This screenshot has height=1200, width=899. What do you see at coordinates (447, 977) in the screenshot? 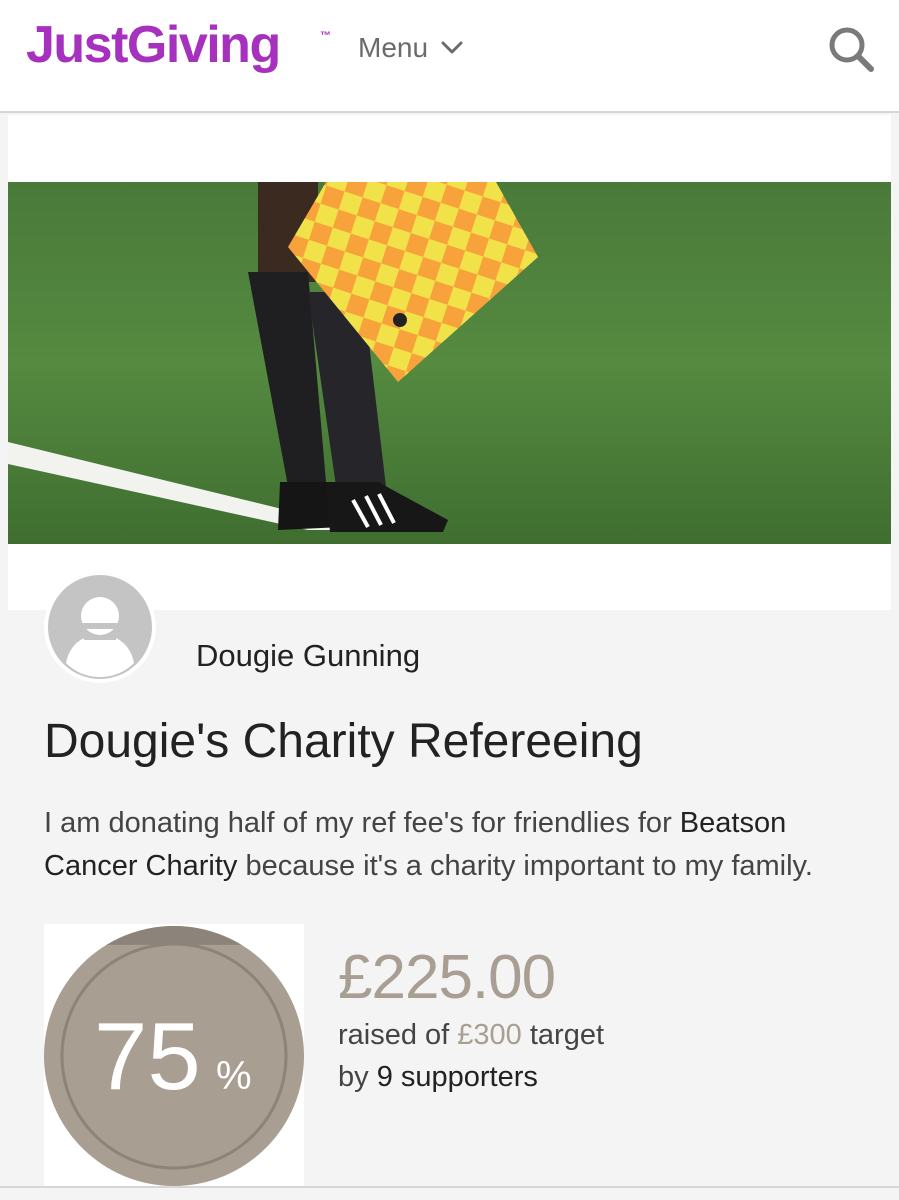
I see `raised-amount: £225.00` at bounding box center [447, 977].